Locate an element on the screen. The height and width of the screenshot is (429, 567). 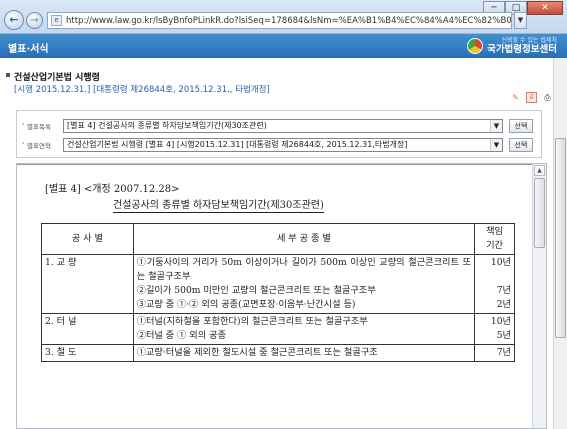
annex-list-value: [별표 4] 건설공사의 종류별 하자담보책임기간(제30조관련) is located at coordinates (167, 125).